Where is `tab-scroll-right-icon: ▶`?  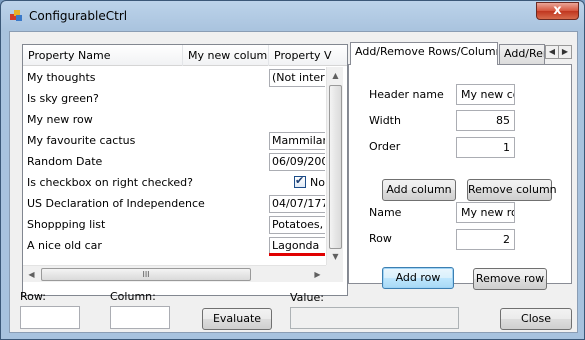
tab-scroll-right-icon: ▶ is located at coordinates (565, 52).